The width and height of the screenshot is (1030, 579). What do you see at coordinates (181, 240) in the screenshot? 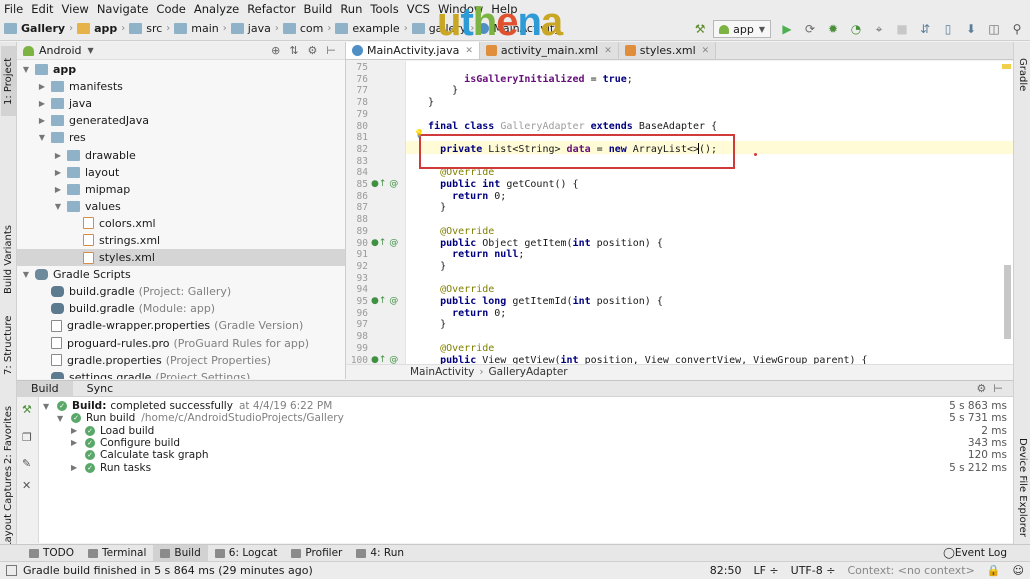
I see `tree-item: strings.xml` at bounding box center [181, 240].